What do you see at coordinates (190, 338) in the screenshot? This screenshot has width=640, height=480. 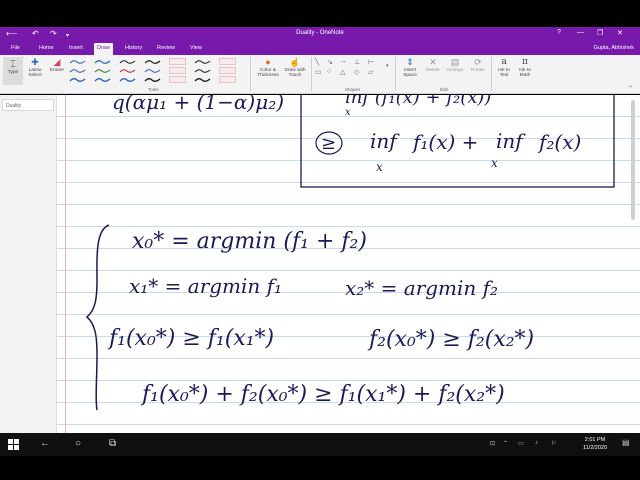 I see `note-line-3a: f₁(x₀*) ≥ f₁(x₁*)` at bounding box center [190, 338].